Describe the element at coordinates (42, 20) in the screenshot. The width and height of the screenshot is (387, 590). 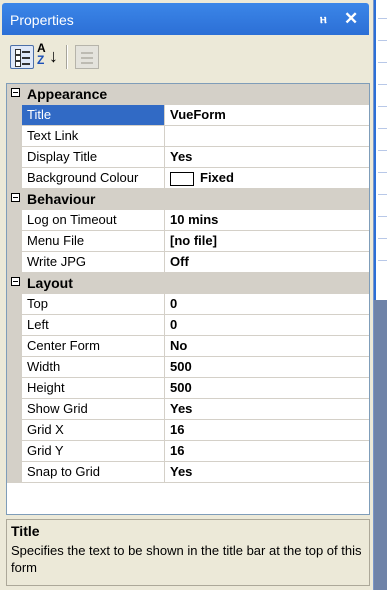
I see `panel-title: Properties` at that location.